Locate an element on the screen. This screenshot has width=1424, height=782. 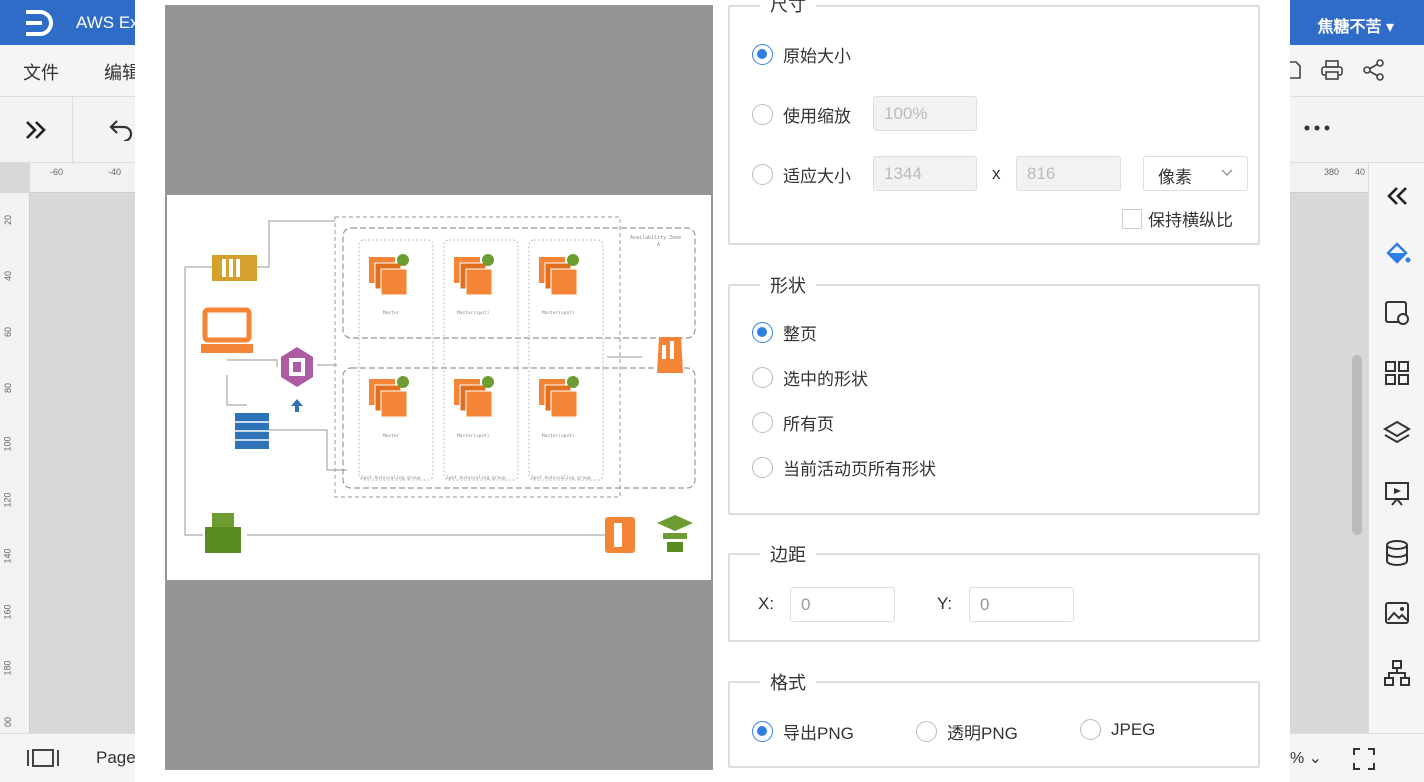
margin-y-input: 0 is located at coordinates (1021, 604).